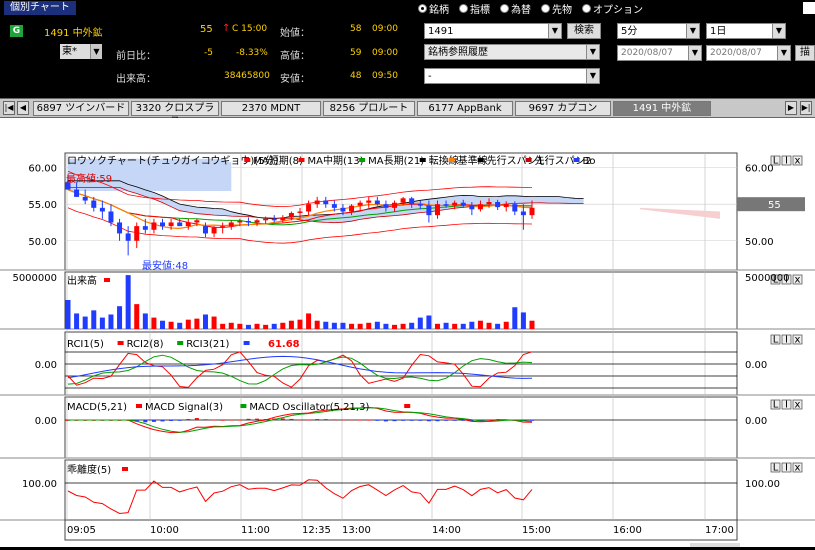 The image size is (815, 550). Describe the element at coordinates (271, 108) in the screenshot. I see `tab-2370: 2370 MDNT` at that location.